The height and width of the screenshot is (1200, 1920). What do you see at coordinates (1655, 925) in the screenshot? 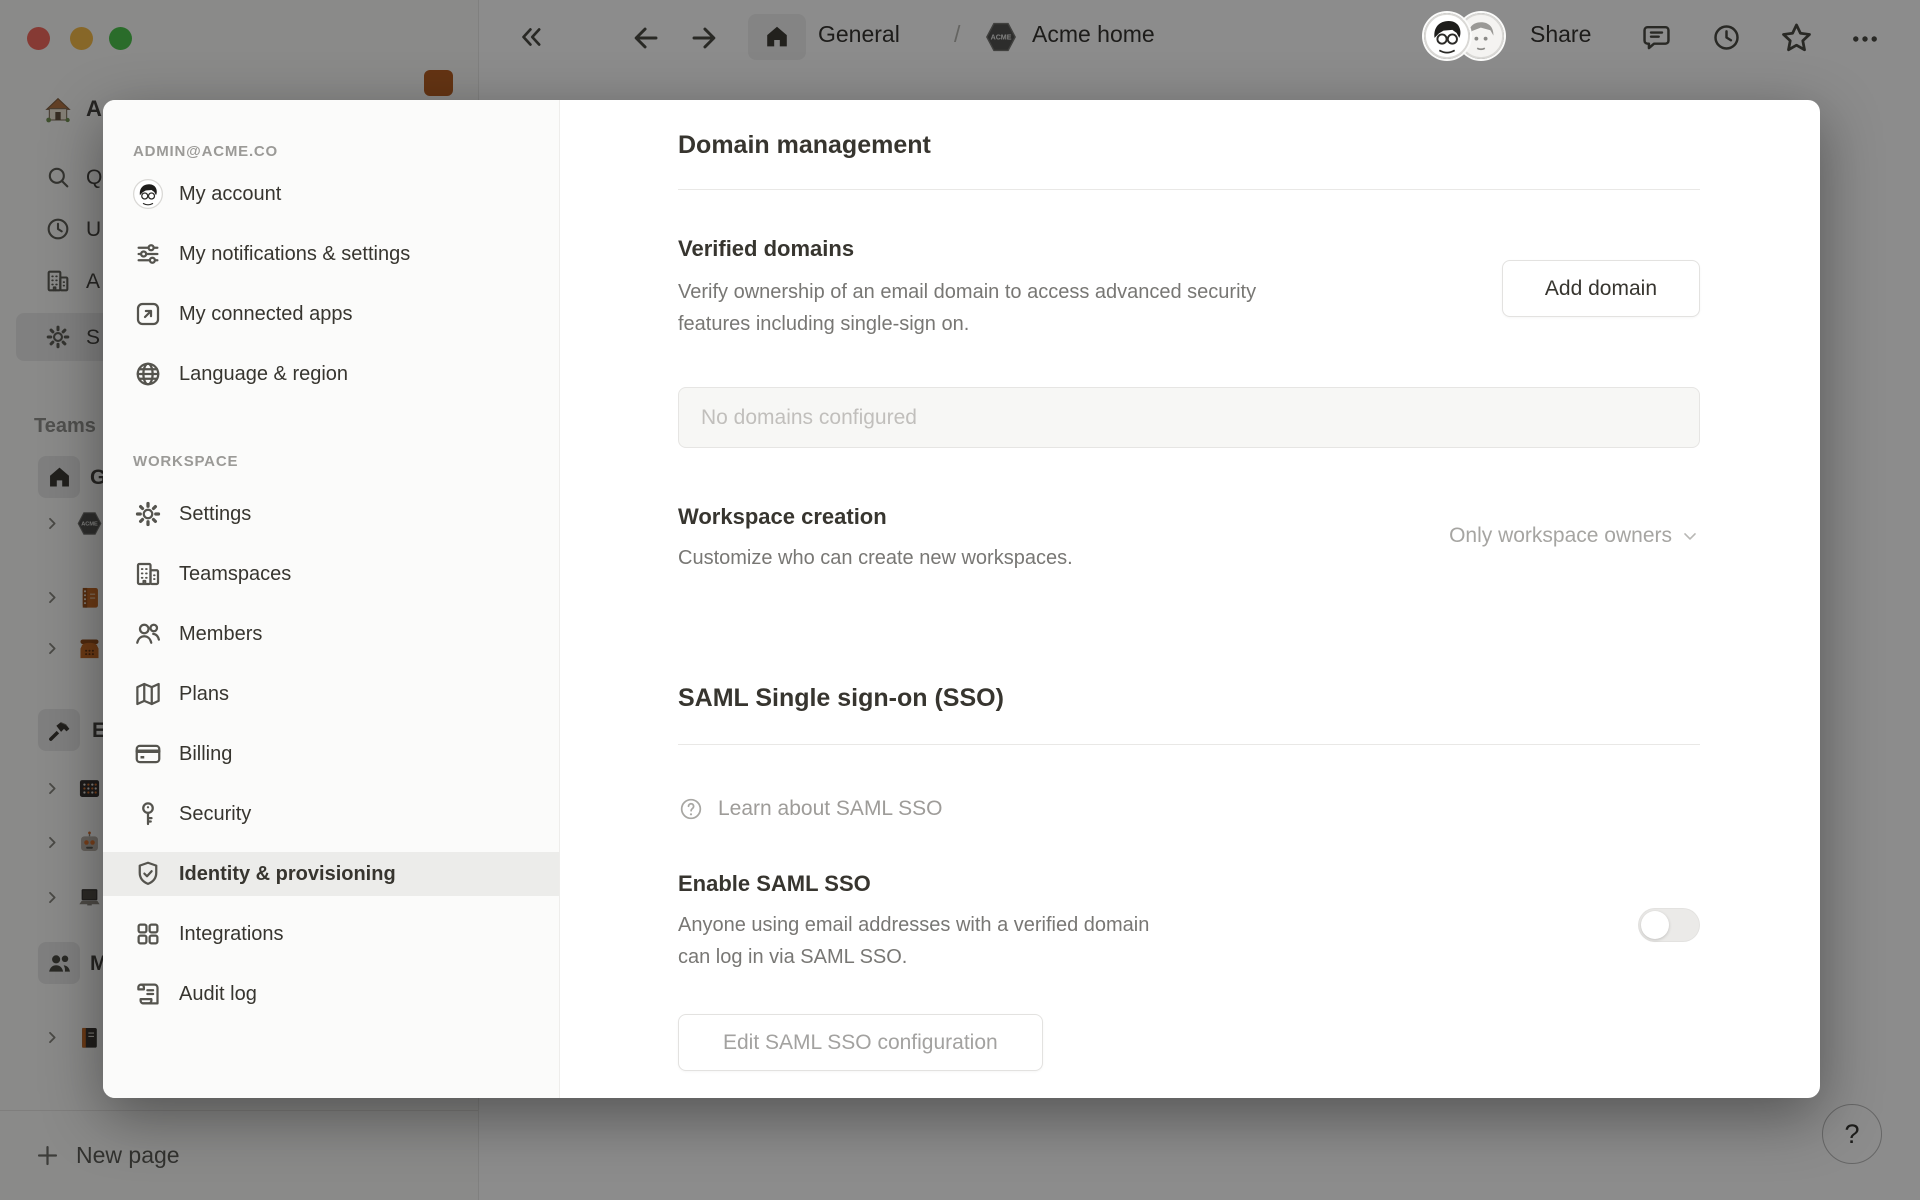
I see `toggle-knob` at bounding box center [1655, 925].